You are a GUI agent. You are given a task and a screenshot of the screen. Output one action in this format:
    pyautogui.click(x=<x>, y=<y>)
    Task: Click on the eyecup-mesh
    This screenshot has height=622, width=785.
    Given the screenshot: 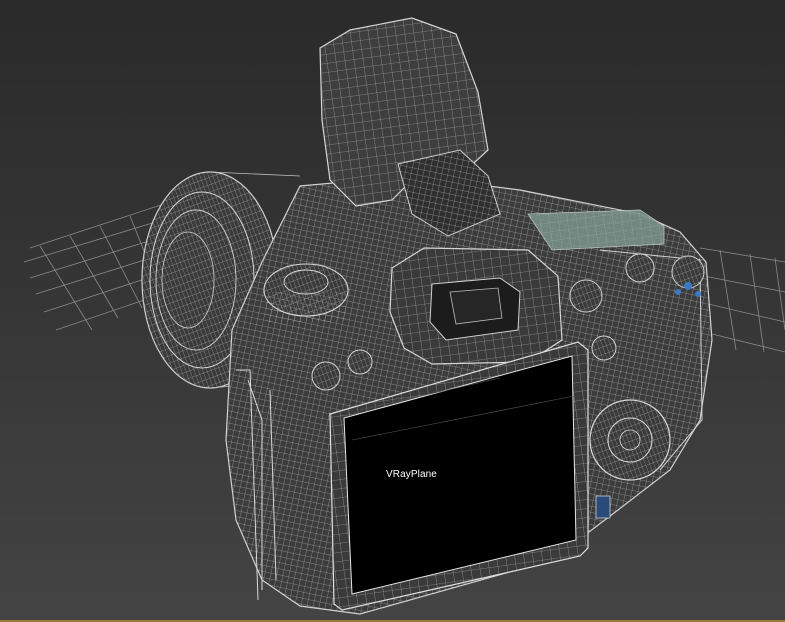 What is the action you would take?
    pyautogui.click(x=476, y=306)
    